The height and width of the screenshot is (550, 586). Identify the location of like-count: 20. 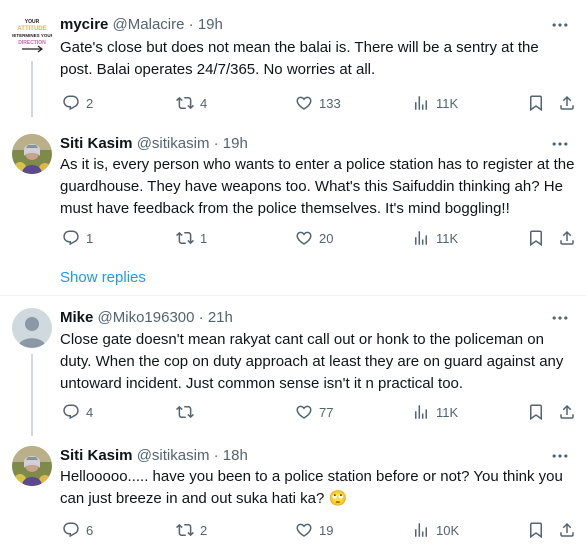
(326, 238).